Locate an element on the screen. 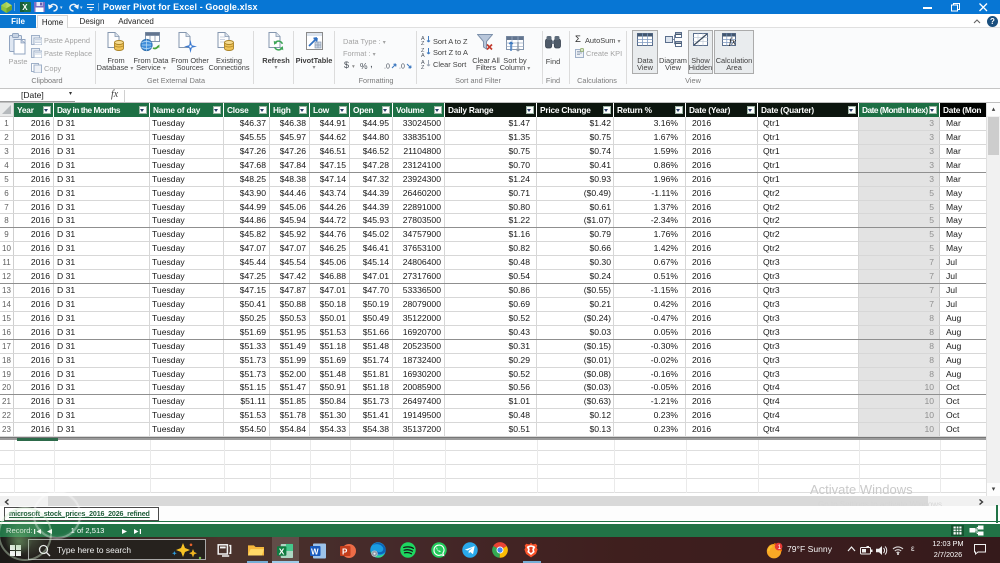 The image size is (1000, 563). svg-text: P is located at coordinates (345, 551).